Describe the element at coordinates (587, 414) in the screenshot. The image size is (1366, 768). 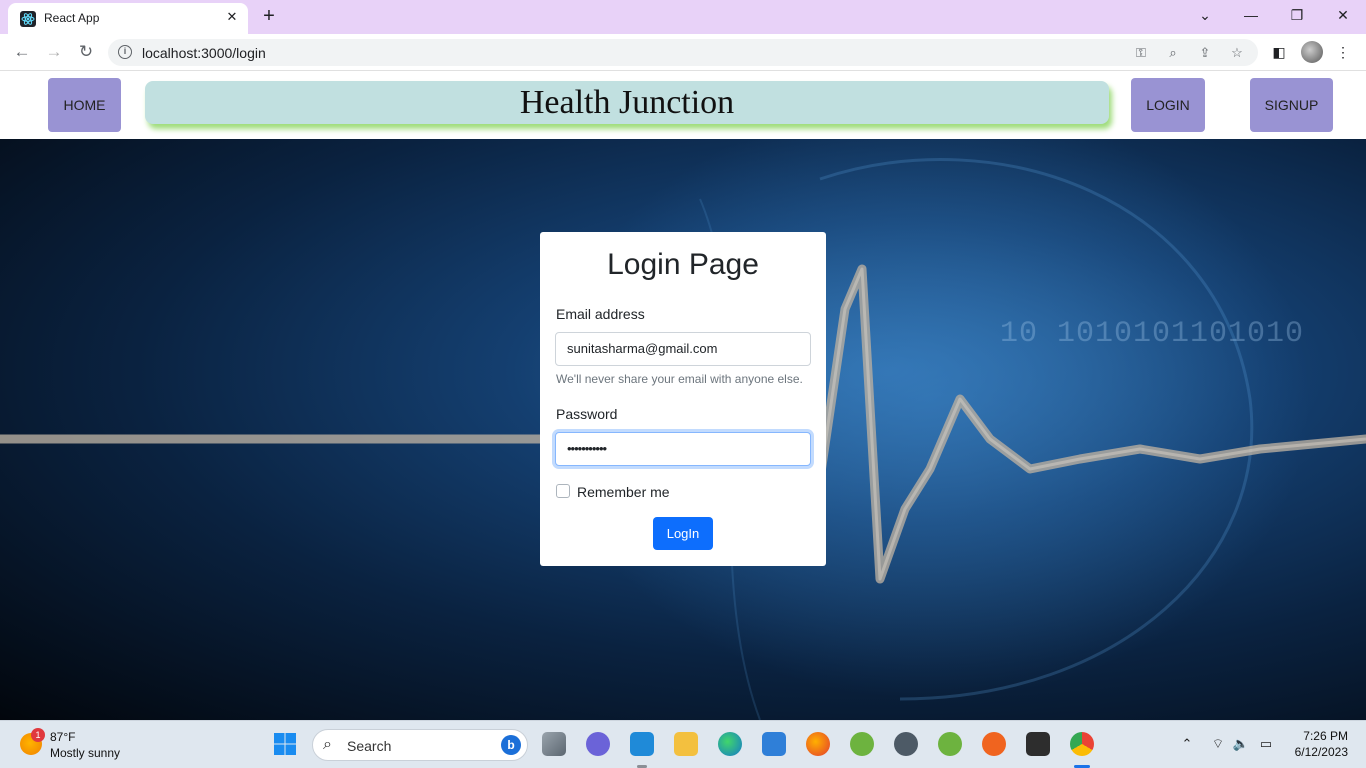
I see `password-label: Password` at that location.